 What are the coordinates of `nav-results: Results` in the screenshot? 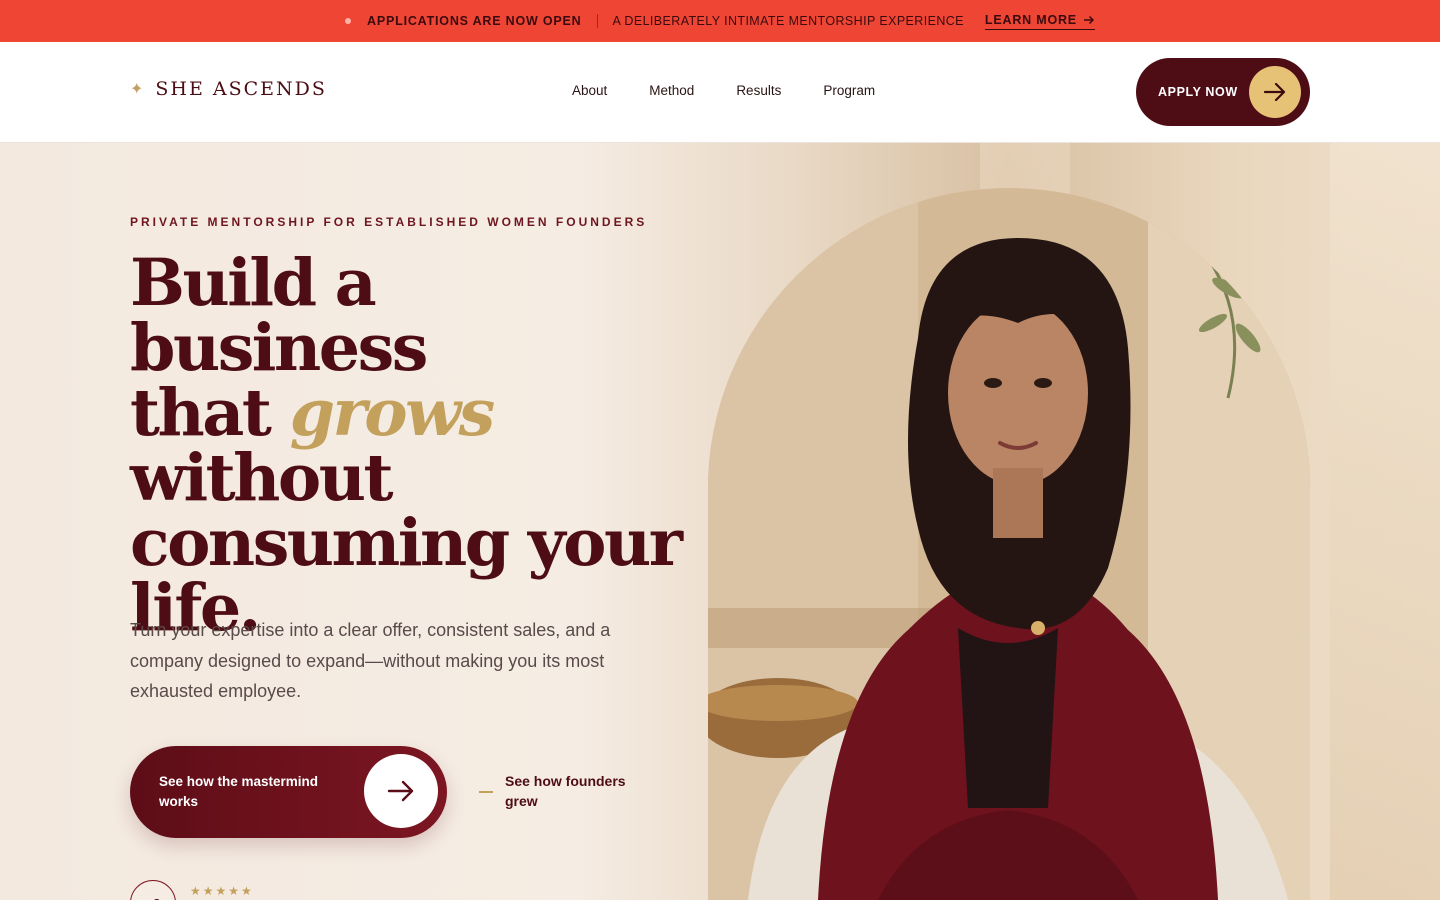 It's located at (758, 90).